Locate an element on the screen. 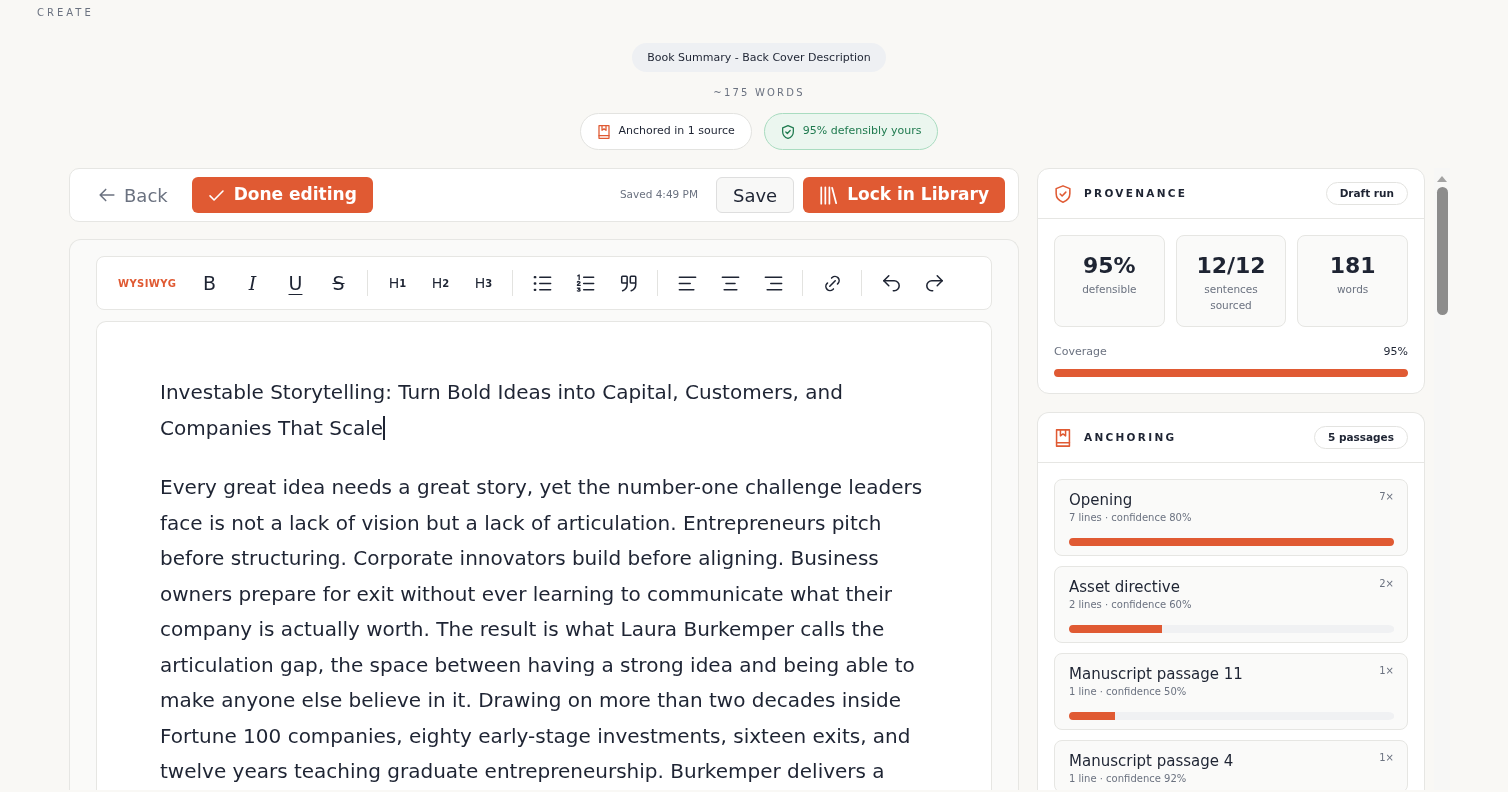 This screenshot has height=792, width=1508. strikethrough-button: S is located at coordinates (338, 283).